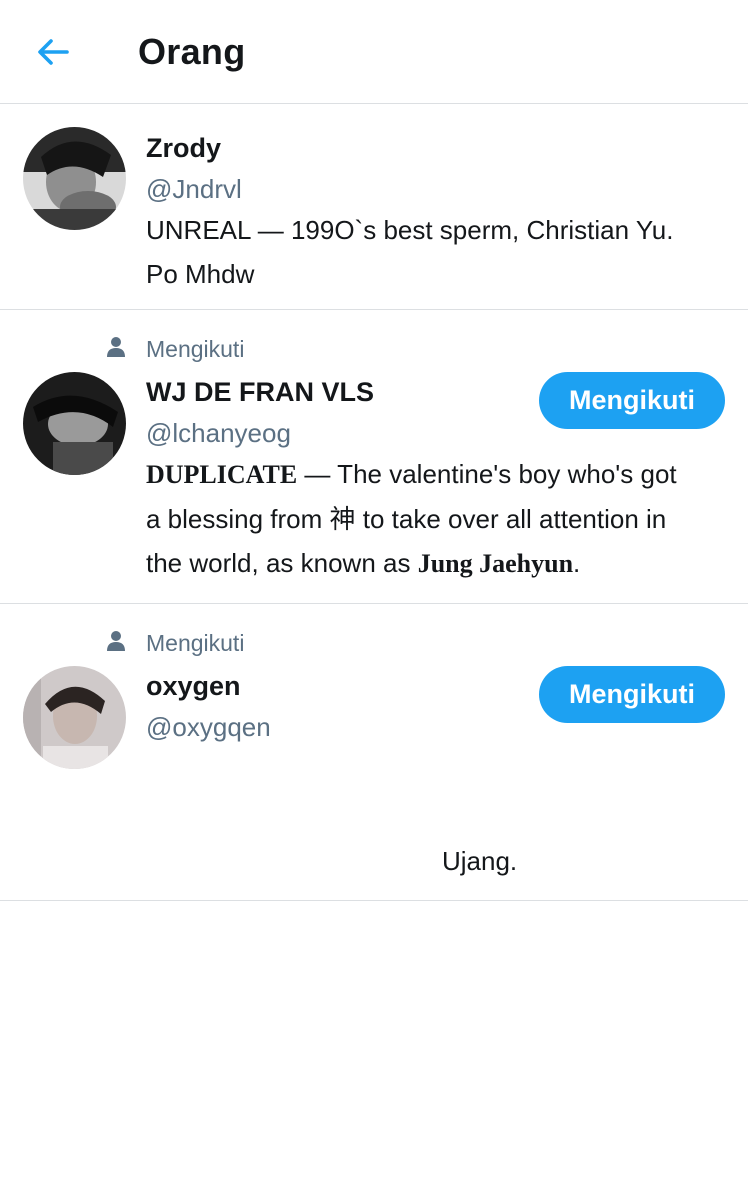  What do you see at coordinates (495, 563) in the screenshot?
I see `bio-bold-text: Jung Jaehyun` at bounding box center [495, 563].